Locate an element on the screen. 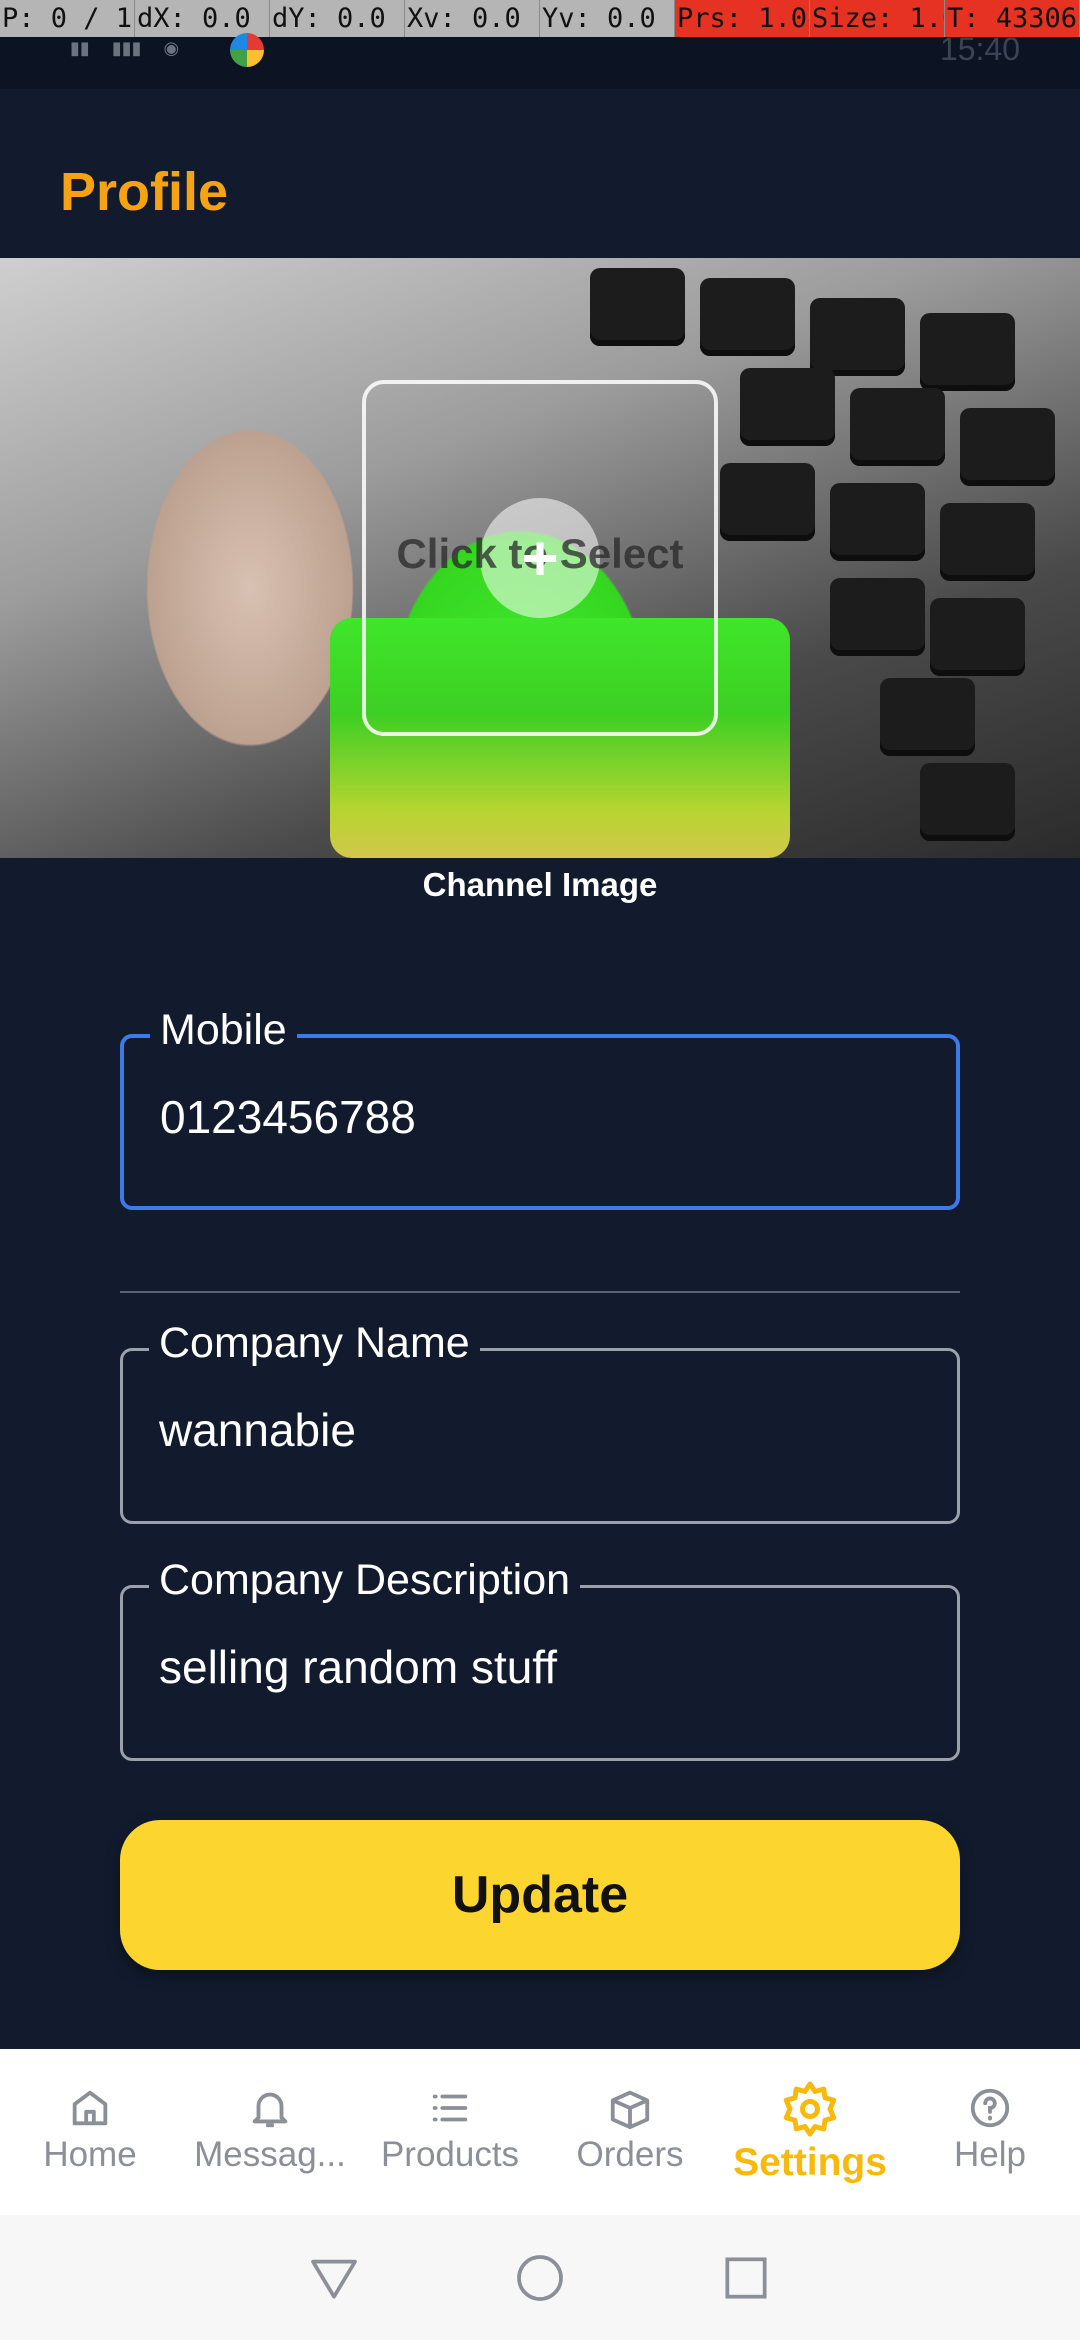 The image size is (1080, 2340). system-nav-bar is located at coordinates (540, 2277).